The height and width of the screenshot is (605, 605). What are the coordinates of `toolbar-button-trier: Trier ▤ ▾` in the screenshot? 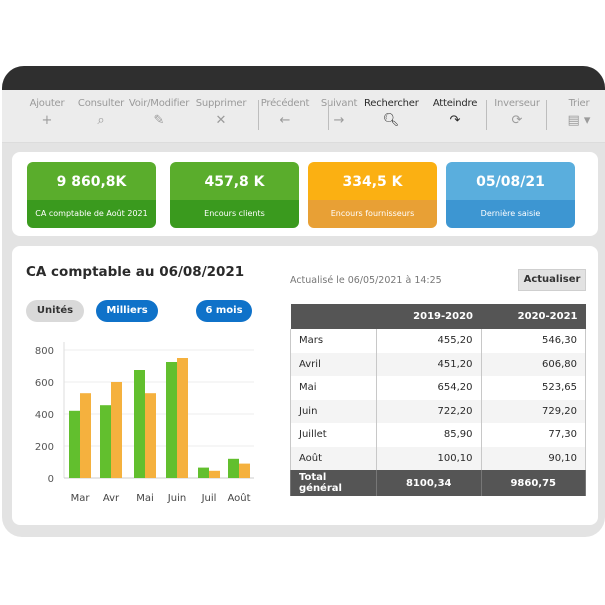 It's located at (578, 113).